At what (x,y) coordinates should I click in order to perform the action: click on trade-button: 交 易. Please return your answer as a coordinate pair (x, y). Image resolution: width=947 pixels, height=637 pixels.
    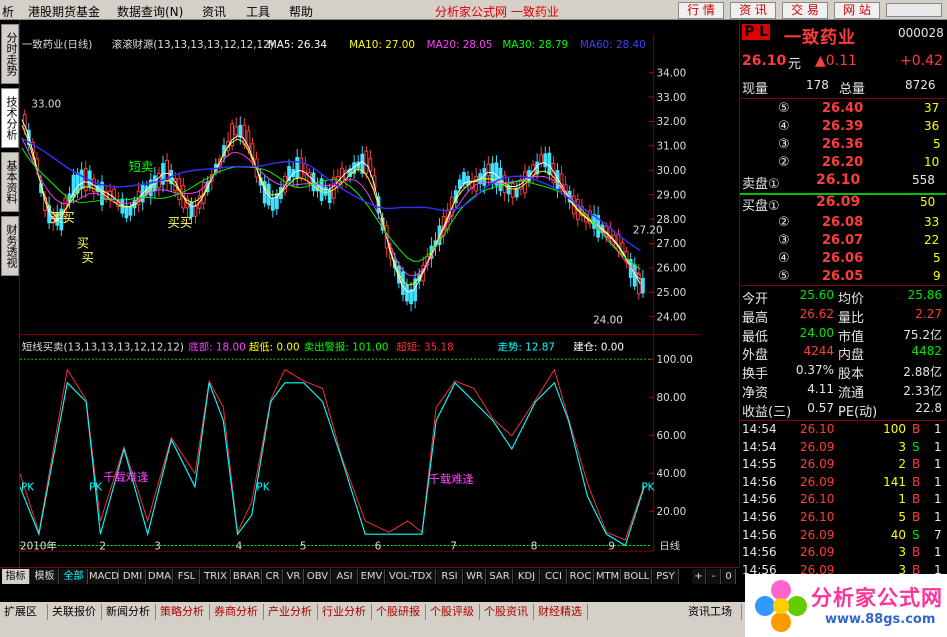
    Looking at the image, I should click on (805, 10).